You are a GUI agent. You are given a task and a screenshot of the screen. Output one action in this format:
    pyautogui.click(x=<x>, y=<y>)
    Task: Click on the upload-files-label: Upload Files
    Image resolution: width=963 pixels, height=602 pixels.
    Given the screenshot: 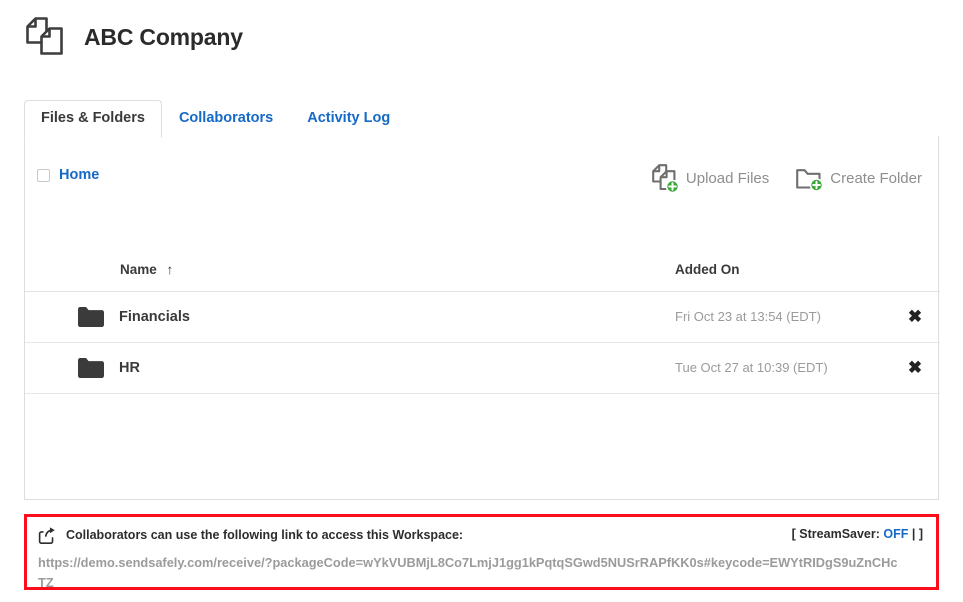 What is the action you would take?
    pyautogui.click(x=727, y=178)
    